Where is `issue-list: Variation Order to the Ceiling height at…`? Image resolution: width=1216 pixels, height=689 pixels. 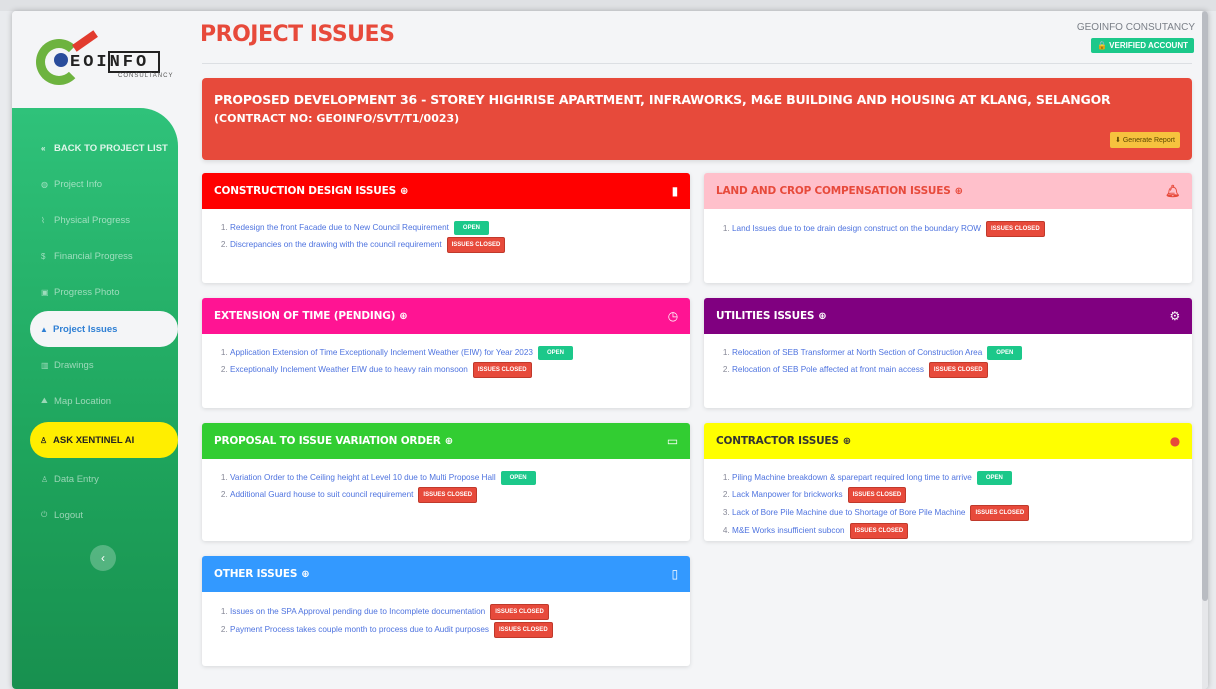
issue-list: Variation Order to the Ceiling height at… is located at coordinates (446, 481).